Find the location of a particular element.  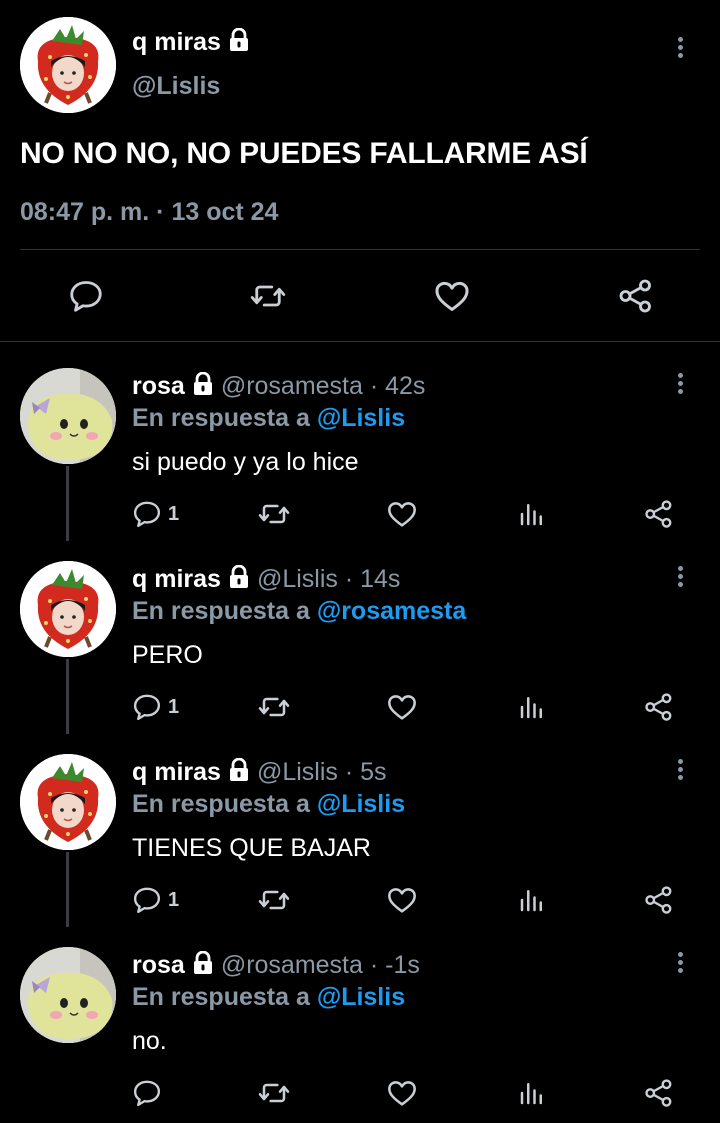

action-bar is located at coordinates (360, 296).